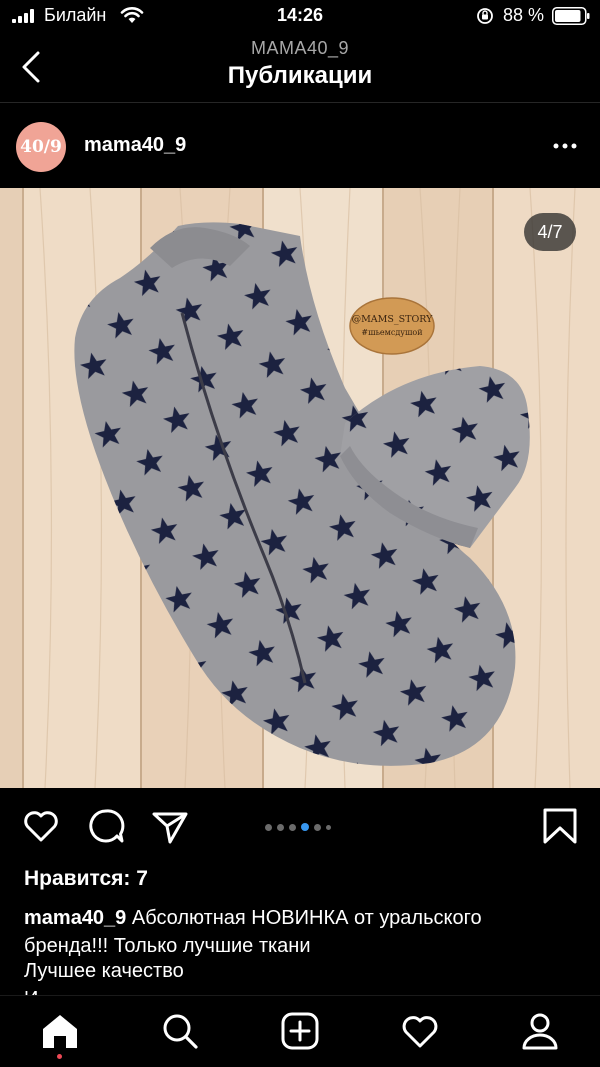  What do you see at coordinates (485, 16) in the screenshot?
I see `orientation-lock-icon` at bounding box center [485, 16].